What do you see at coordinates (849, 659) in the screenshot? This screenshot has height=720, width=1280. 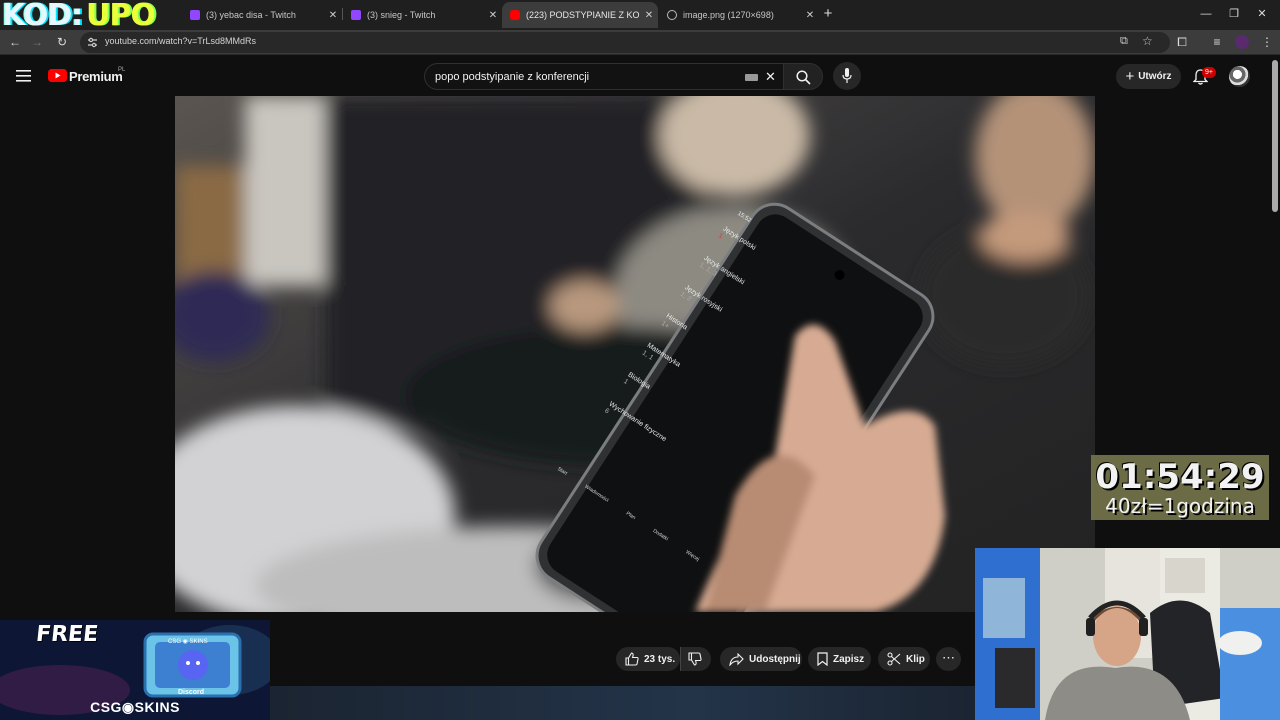 I see `save-label: Zapisz` at bounding box center [849, 659].